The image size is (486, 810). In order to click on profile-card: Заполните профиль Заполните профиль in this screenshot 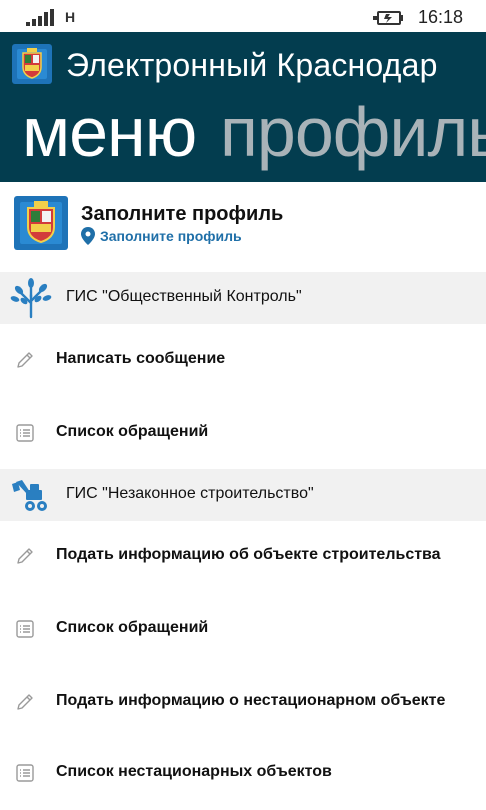, I will do `click(243, 225)`.